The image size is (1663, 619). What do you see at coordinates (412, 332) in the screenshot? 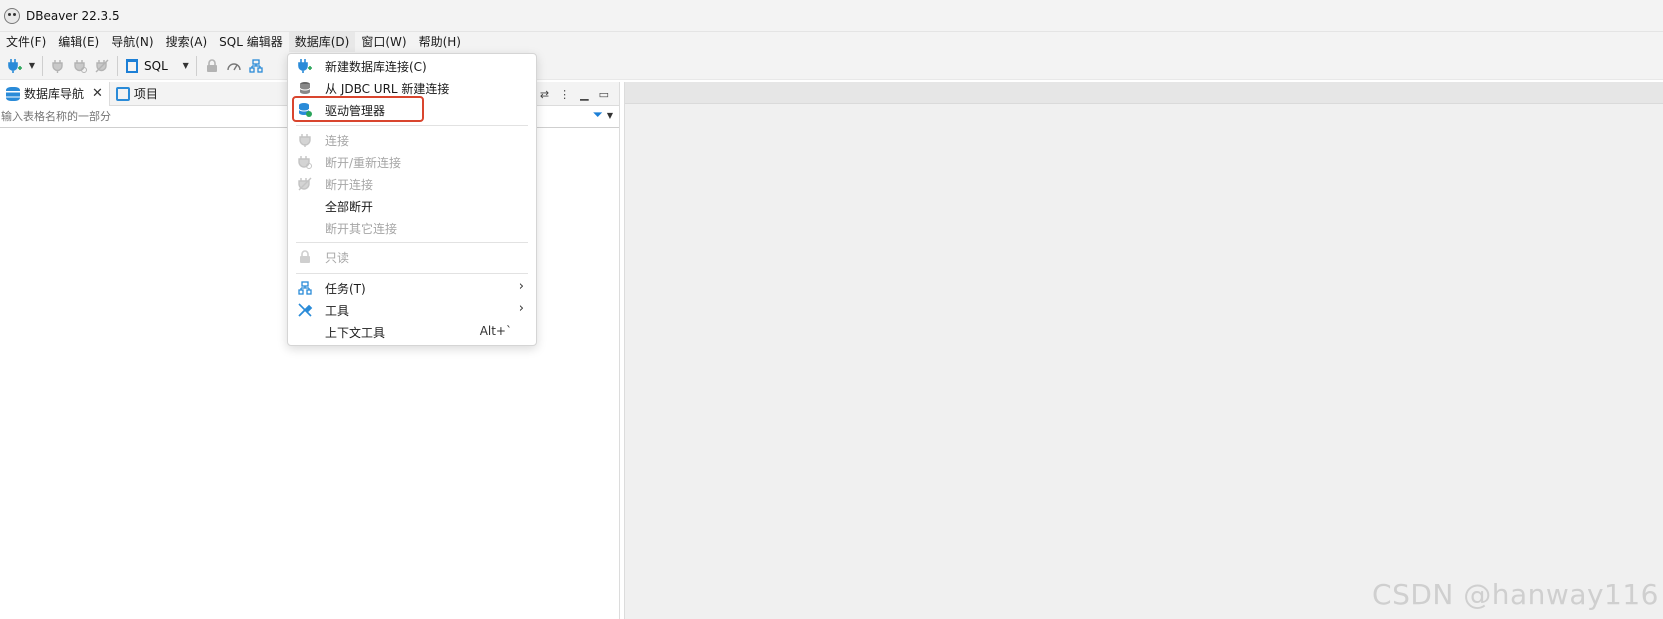
I see `menu-context-tools: 上下文工具 Alt+`` at bounding box center [412, 332].